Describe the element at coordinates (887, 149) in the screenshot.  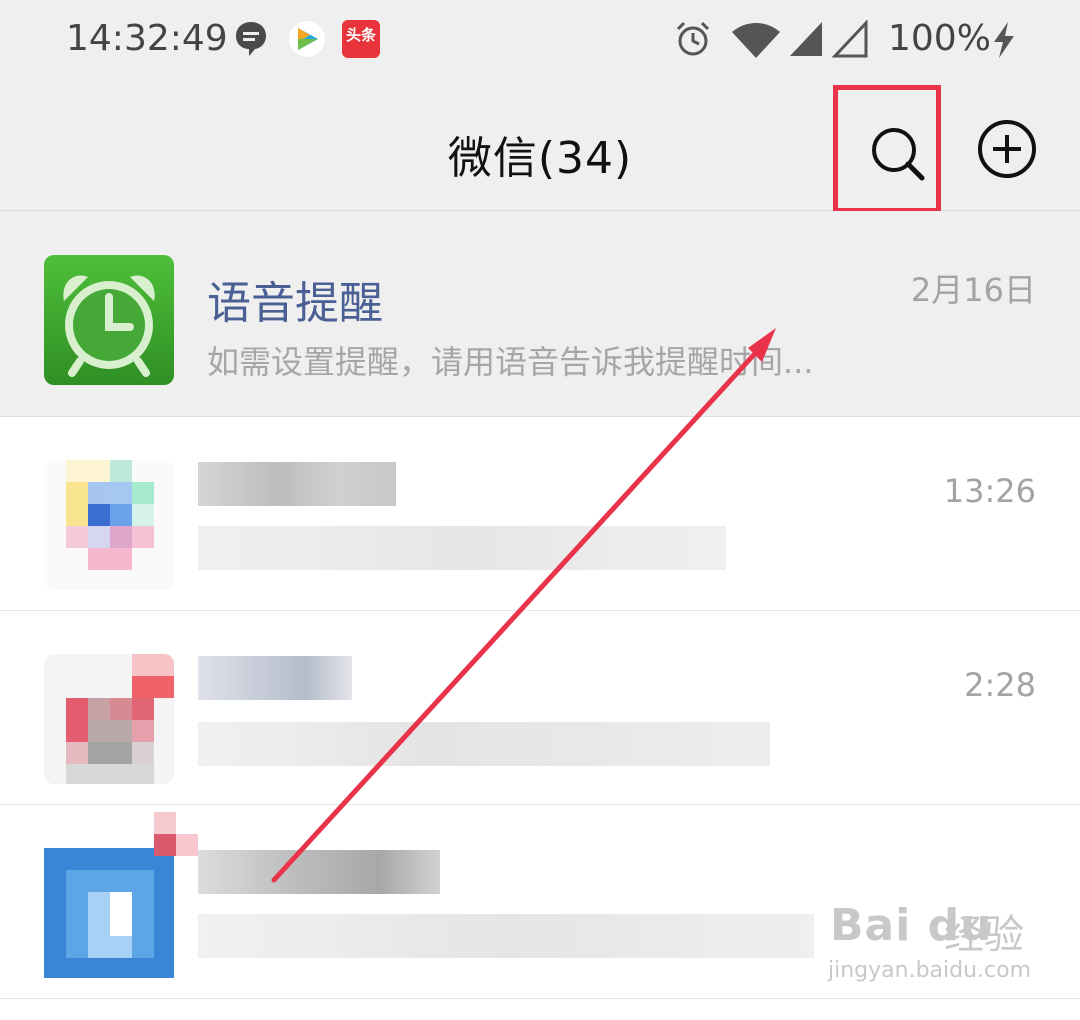
I see `search-highlight-box` at that location.